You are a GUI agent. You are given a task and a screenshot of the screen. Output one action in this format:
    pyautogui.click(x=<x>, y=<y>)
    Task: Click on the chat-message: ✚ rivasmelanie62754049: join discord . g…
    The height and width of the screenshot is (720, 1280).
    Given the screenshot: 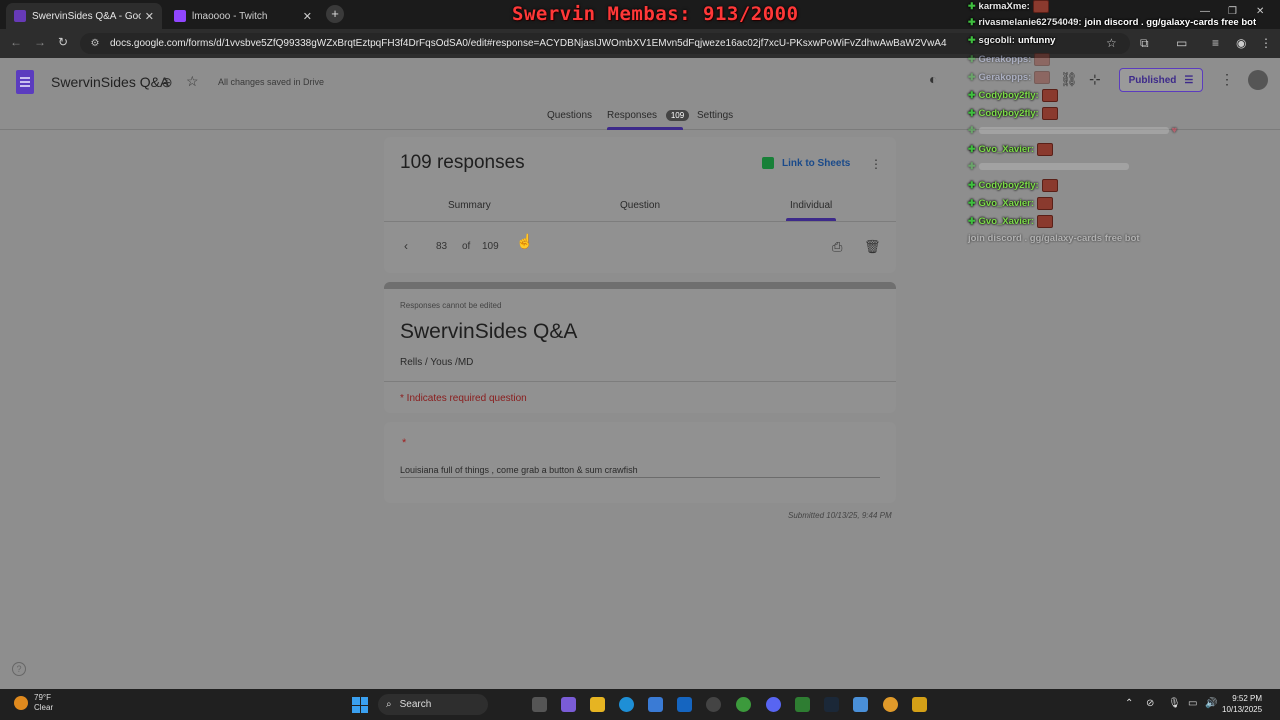 What is the action you would take?
    pyautogui.click(x=1112, y=22)
    